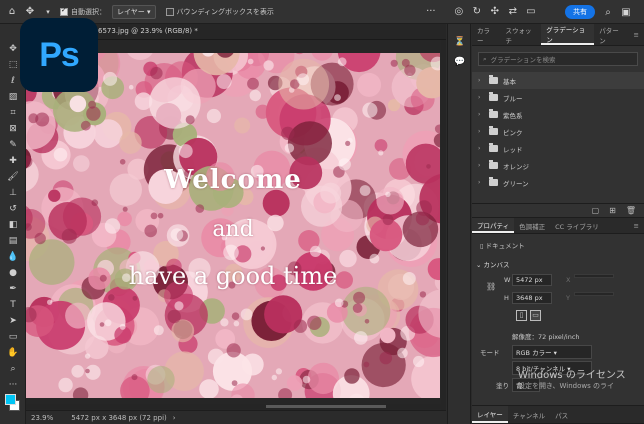 The width and height of the screenshot is (644, 424). Describe the element at coordinates (568, 280) in the screenshot. I see `x-label: X` at that location.